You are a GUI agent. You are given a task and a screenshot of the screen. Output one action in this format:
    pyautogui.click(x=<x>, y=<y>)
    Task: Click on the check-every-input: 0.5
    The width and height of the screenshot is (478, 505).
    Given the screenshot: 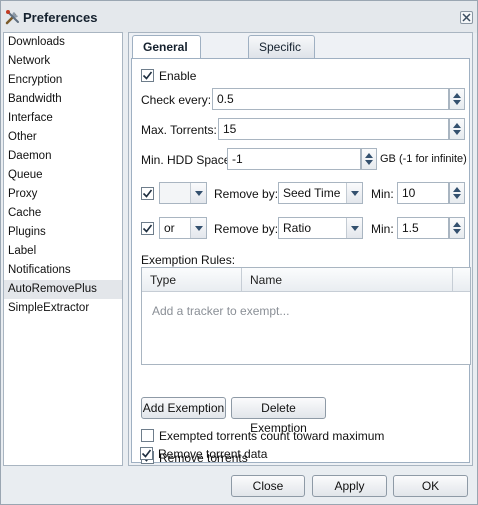 What is the action you would take?
    pyautogui.click(x=330, y=99)
    